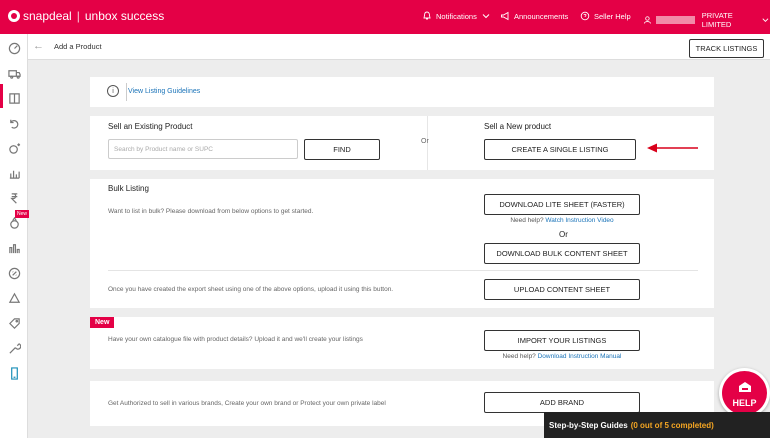 This screenshot has height=438, width=770. What do you see at coordinates (580, 356) in the screenshot?
I see `download-instruction-manual-link: Download Instruction Manual` at bounding box center [580, 356].